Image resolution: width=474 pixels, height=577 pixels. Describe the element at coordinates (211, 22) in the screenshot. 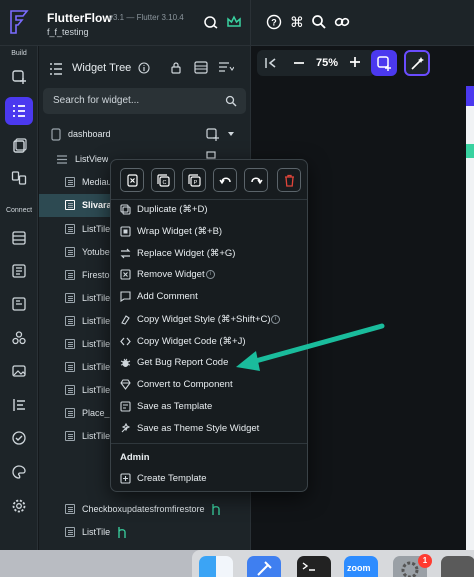

I see `dev-tools-icon` at that location.